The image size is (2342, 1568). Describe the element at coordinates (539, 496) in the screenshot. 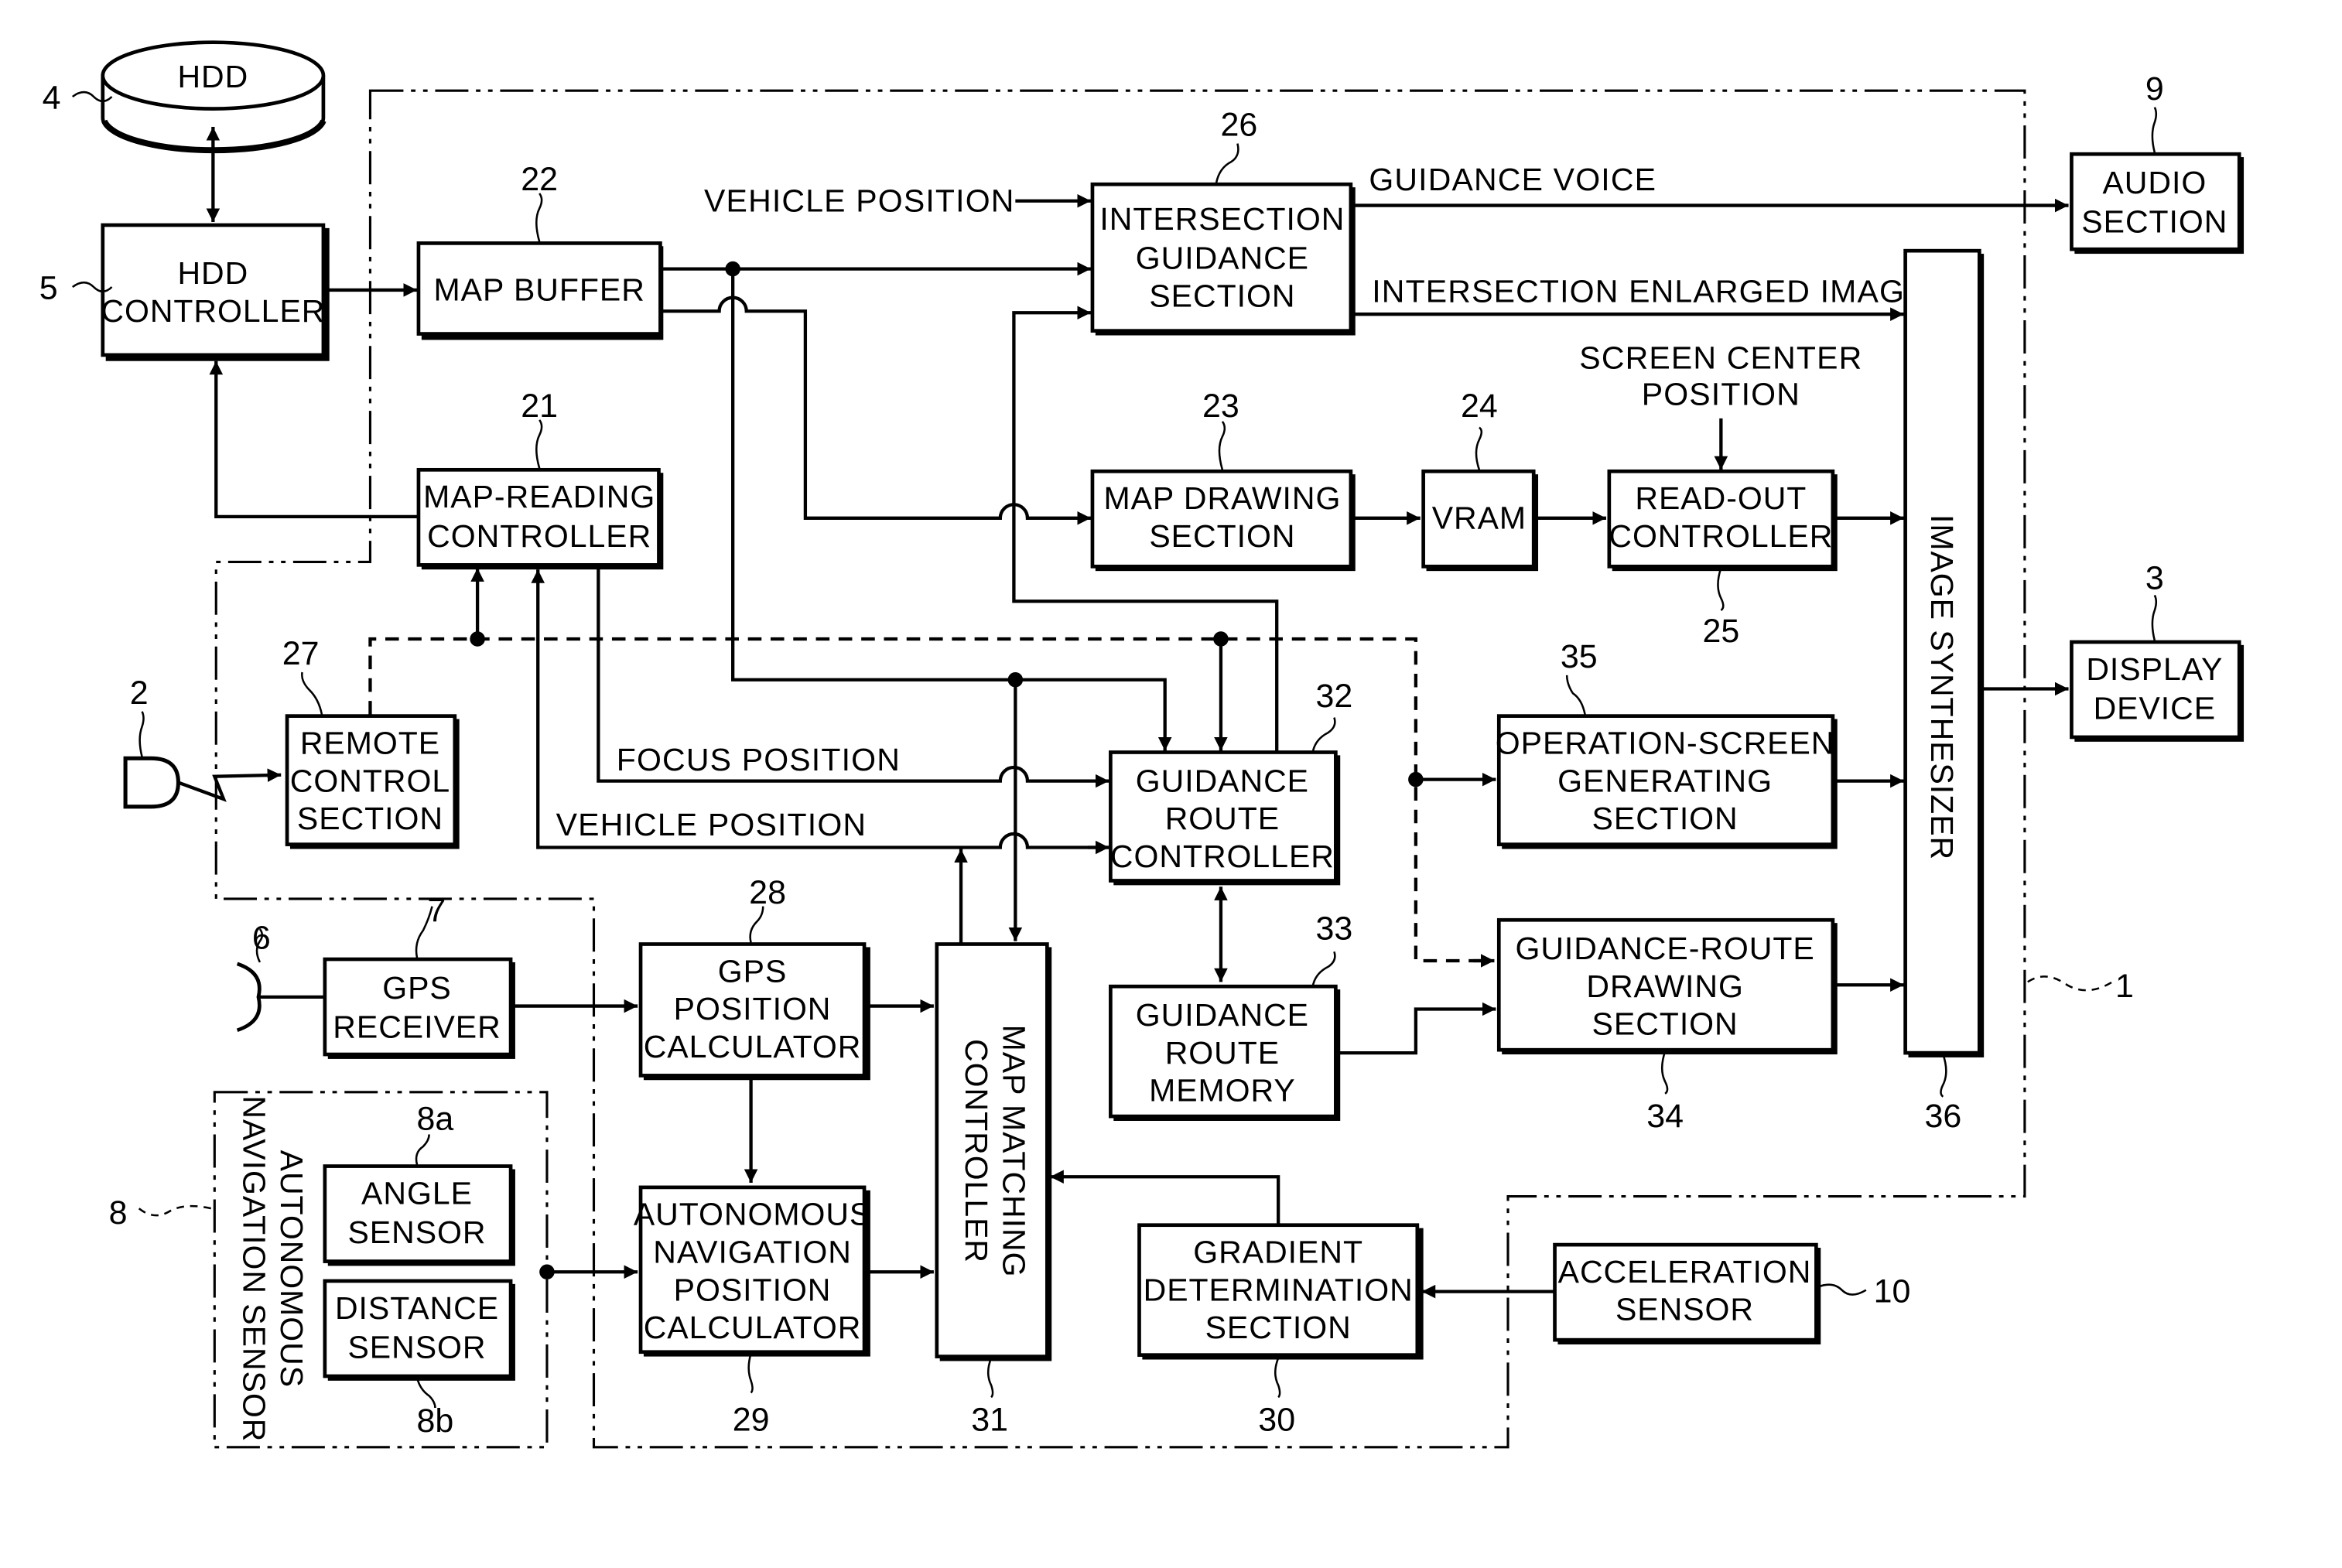

I see `map-reading-line-1: MAP-READING` at that location.